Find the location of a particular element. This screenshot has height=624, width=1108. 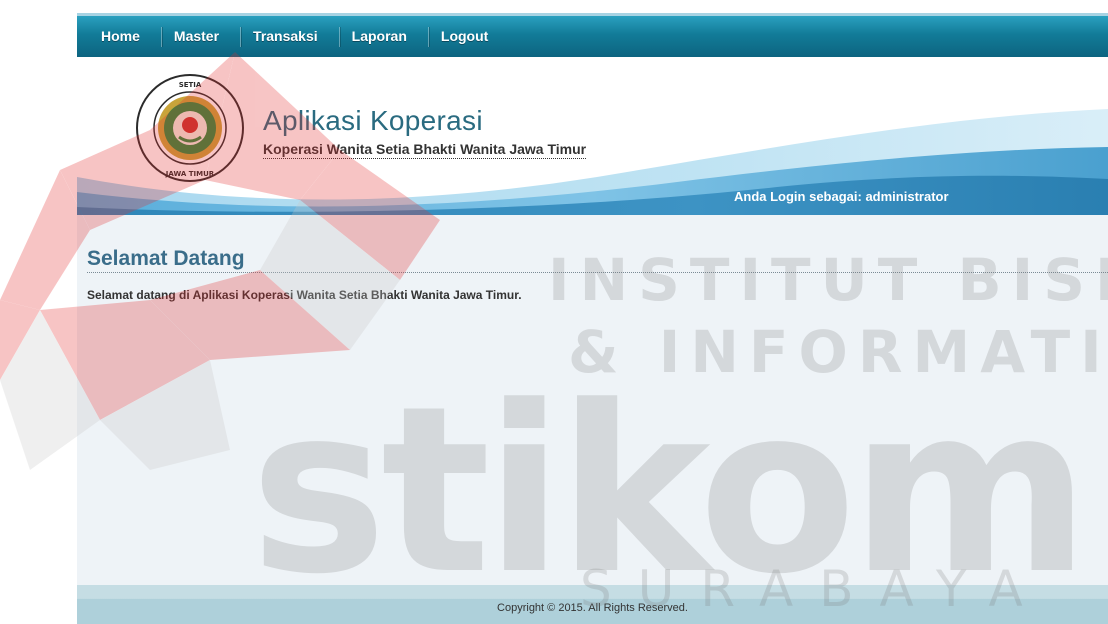

page-title: Selamat Datang is located at coordinates (166, 258).